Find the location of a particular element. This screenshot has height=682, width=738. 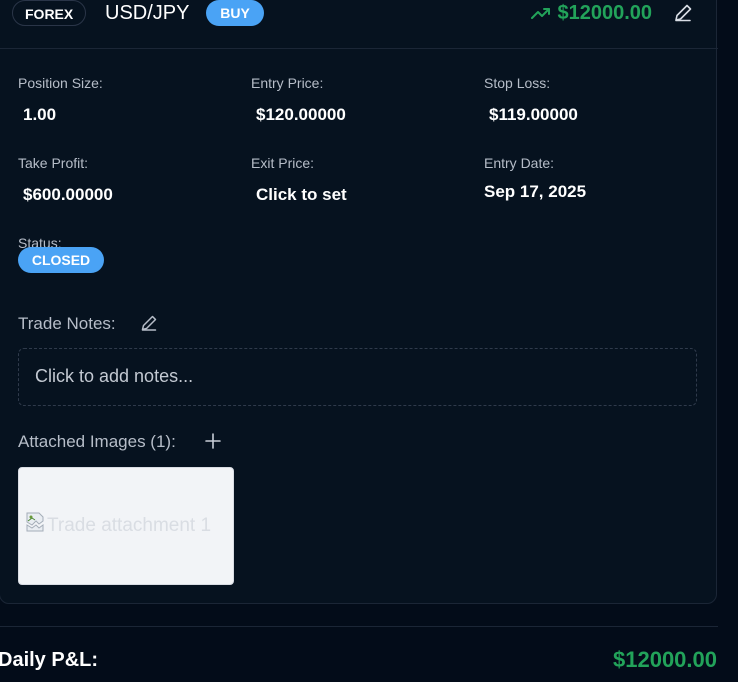

take-profit-field: Take Profit: $600.00000 is located at coordinates (65, 180).